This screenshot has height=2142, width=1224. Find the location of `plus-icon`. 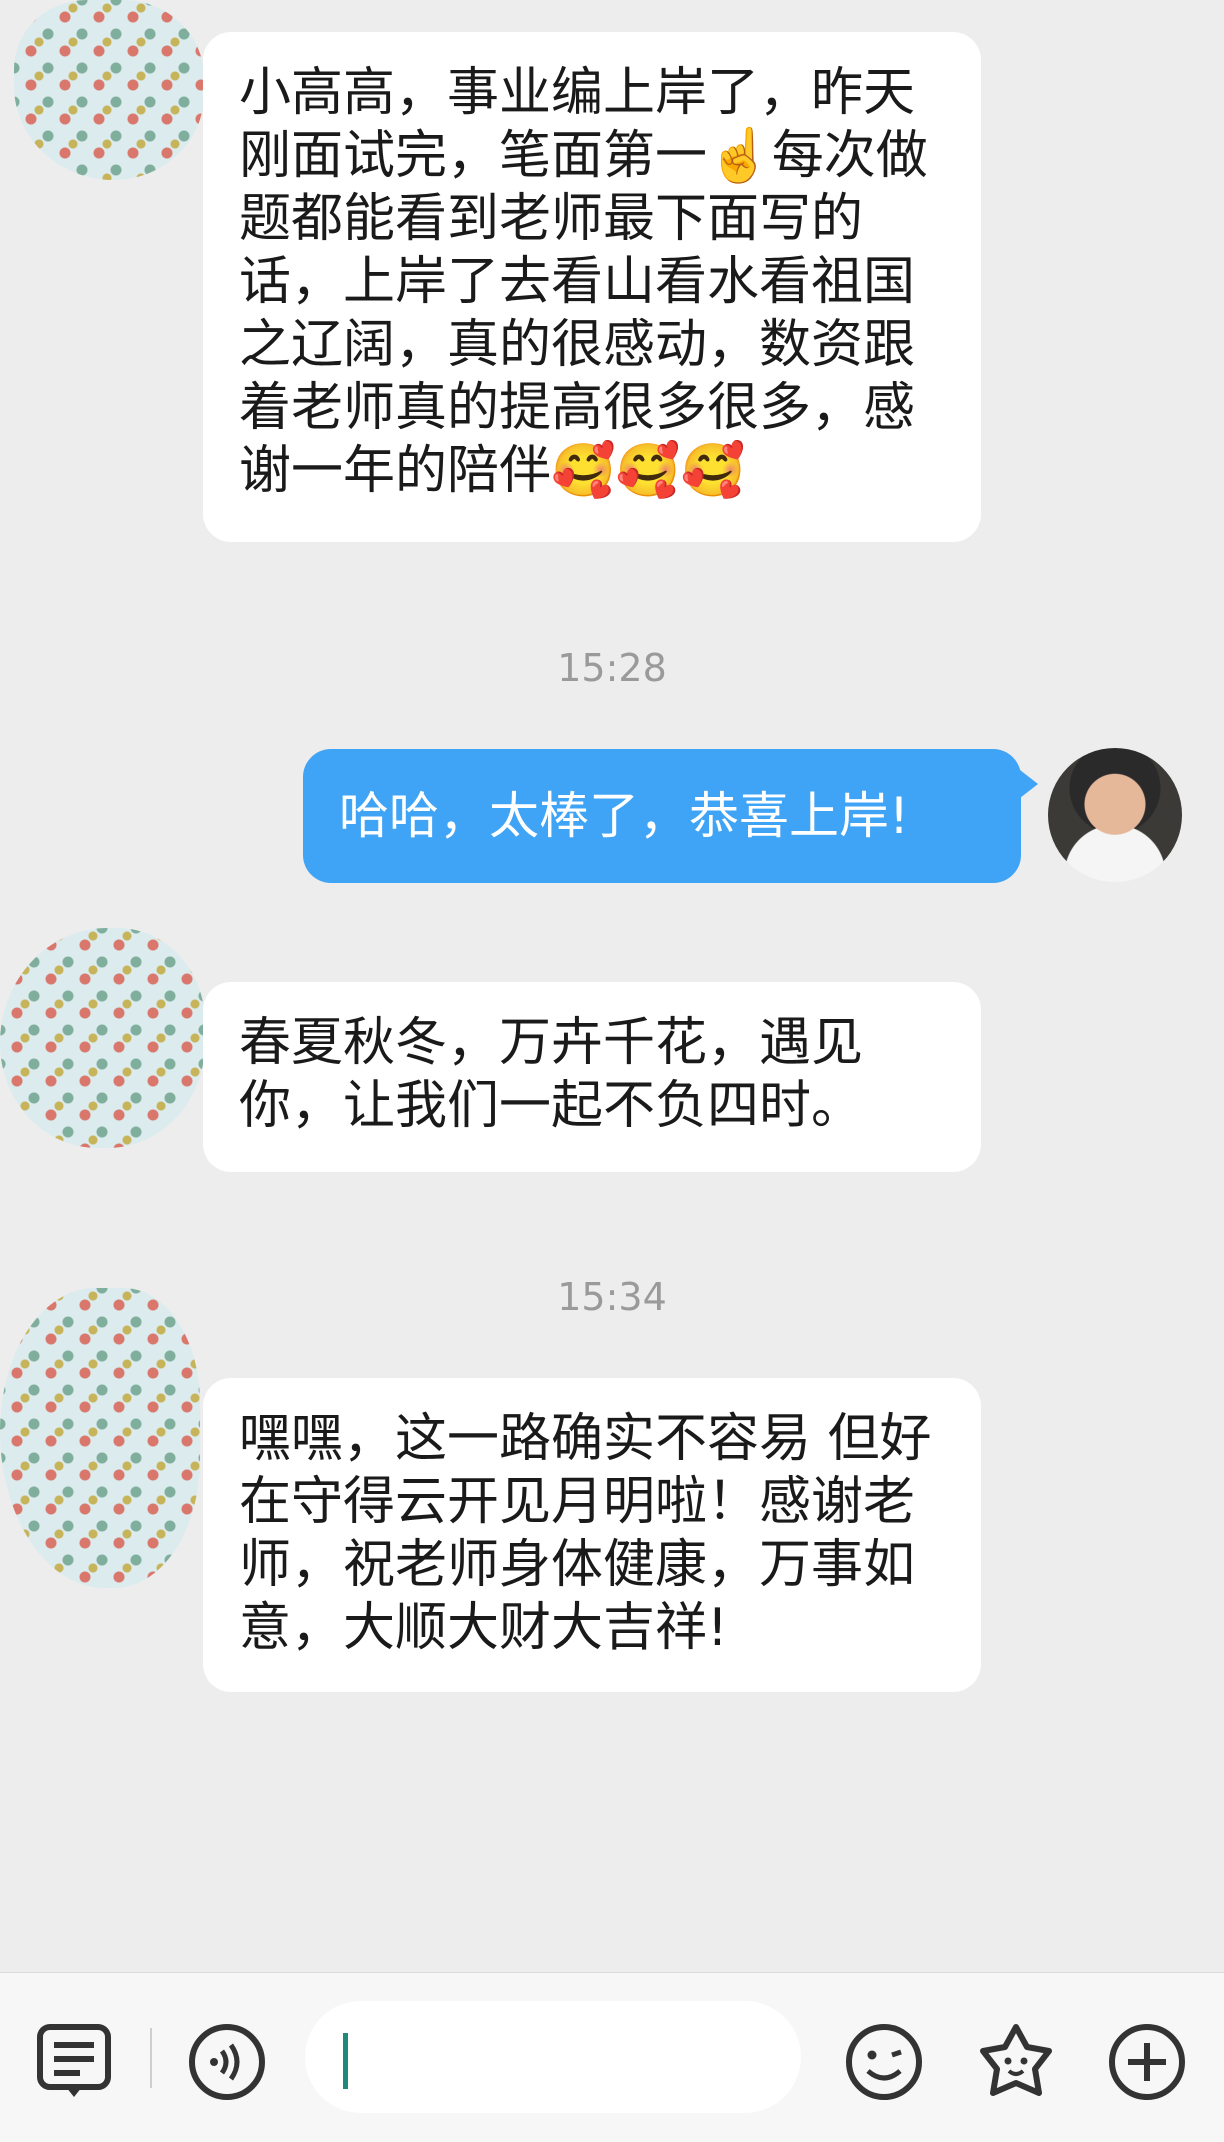

plus-icon is located at coordinates (1147, 2062).